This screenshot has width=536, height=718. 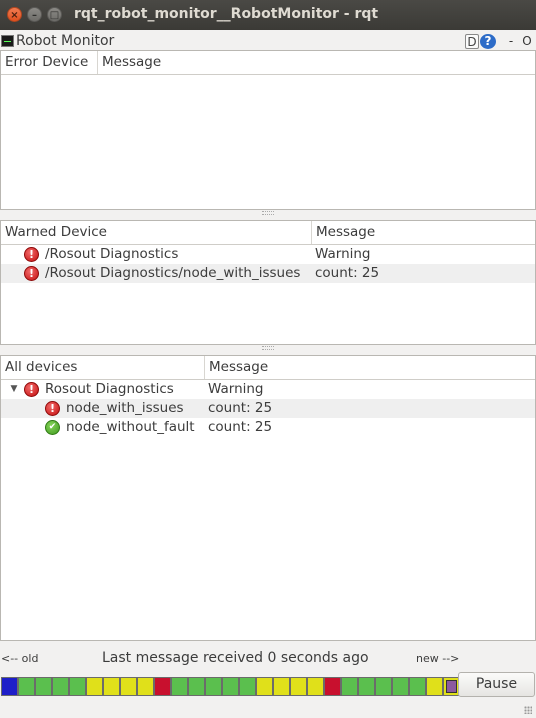 I want to click on tree-row: node_with_issues count: 25, so click(x=268, y=408).